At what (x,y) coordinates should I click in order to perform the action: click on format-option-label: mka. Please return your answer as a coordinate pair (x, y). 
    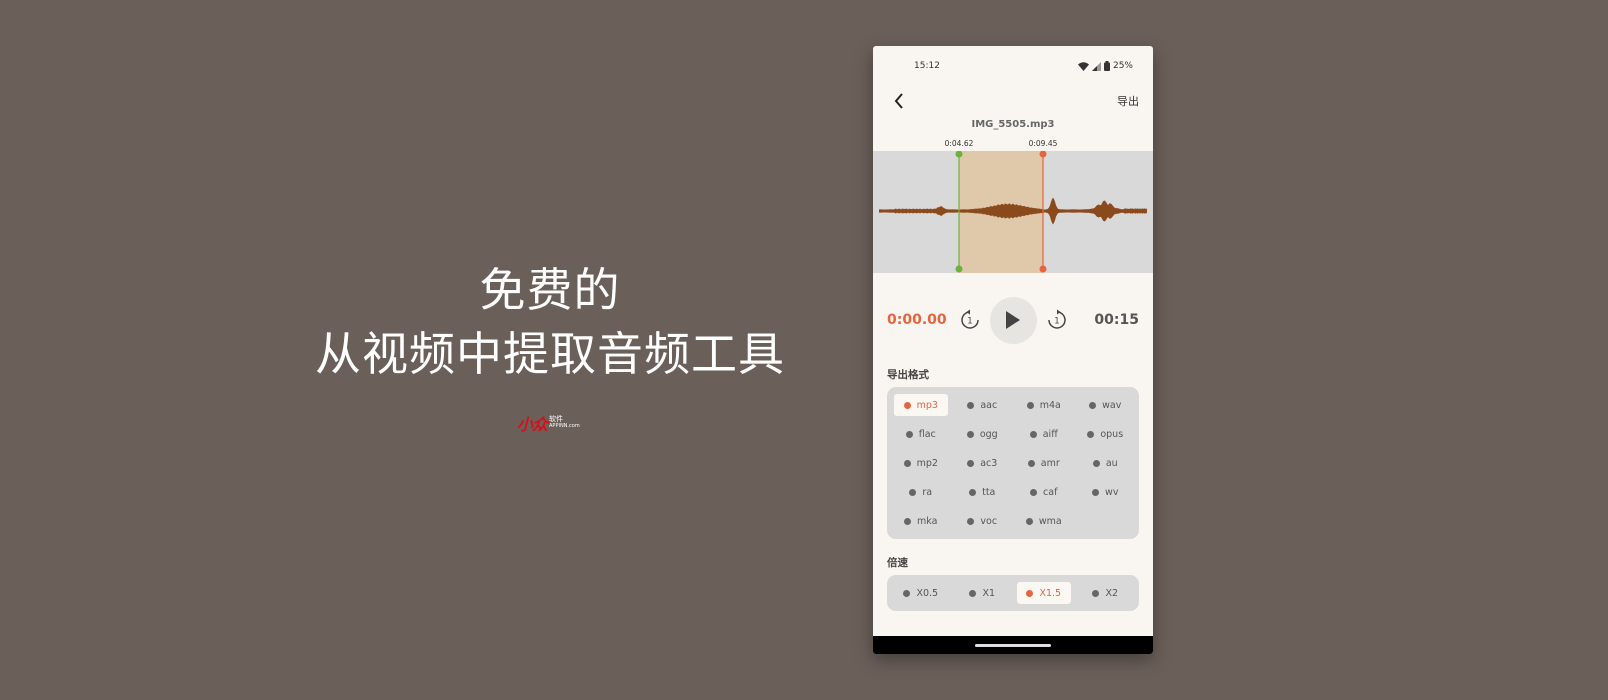
    Looking at the image, I should click on (927, 521).